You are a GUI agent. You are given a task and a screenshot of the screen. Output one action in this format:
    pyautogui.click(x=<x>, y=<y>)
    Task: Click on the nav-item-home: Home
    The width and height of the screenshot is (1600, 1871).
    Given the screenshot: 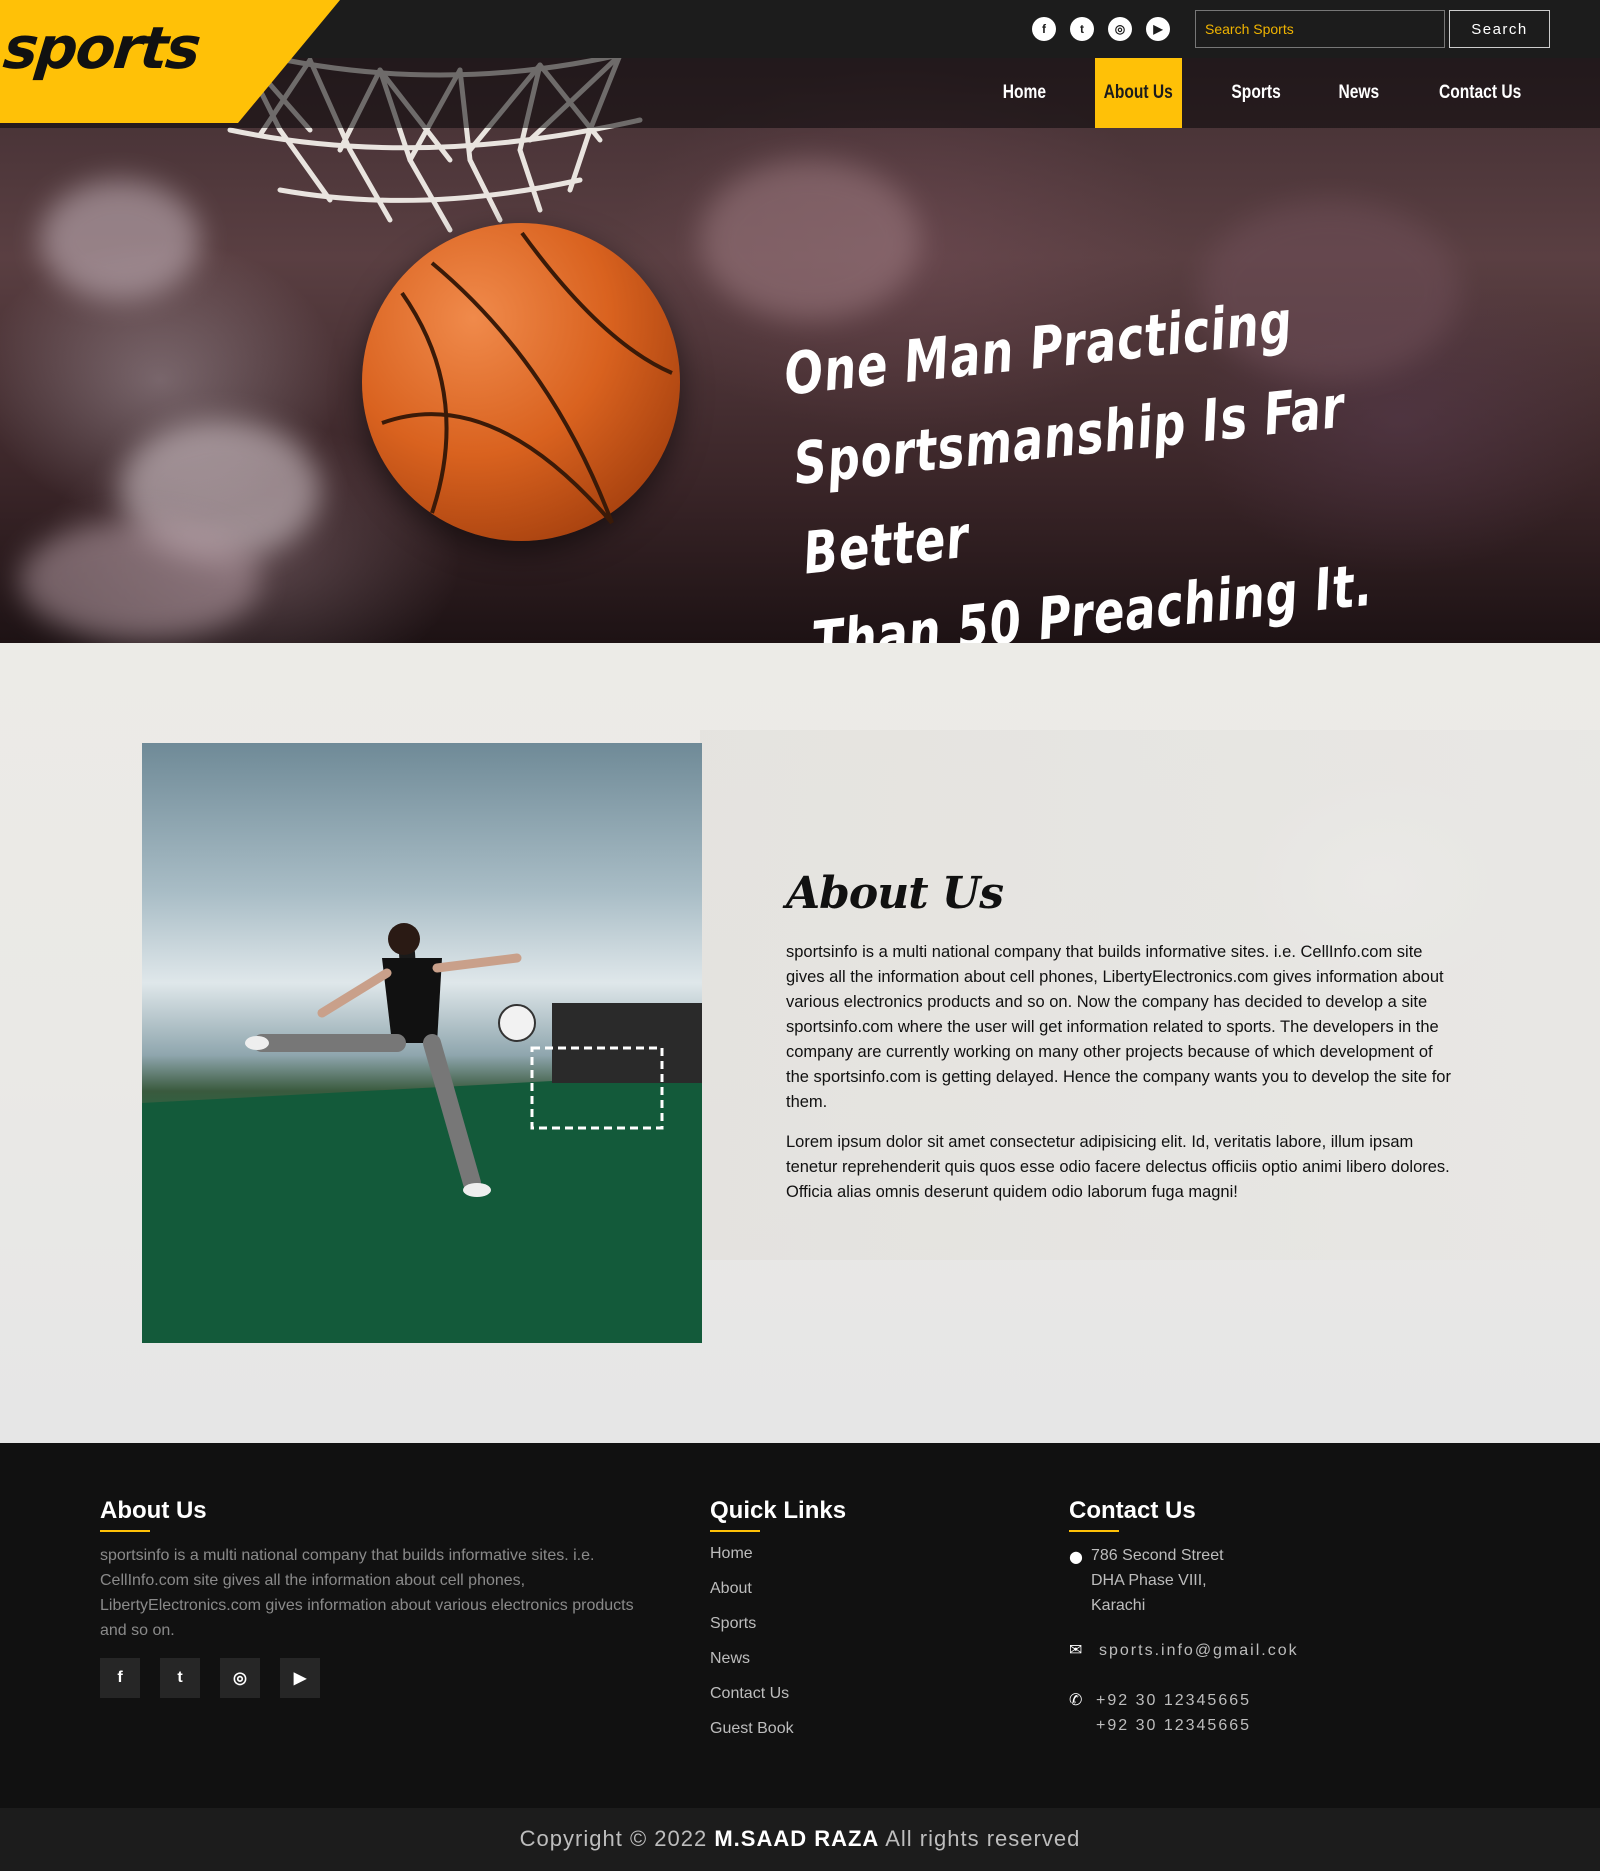 What is the action you would take?
    pyautogui.click(x=1024, y=93)
    